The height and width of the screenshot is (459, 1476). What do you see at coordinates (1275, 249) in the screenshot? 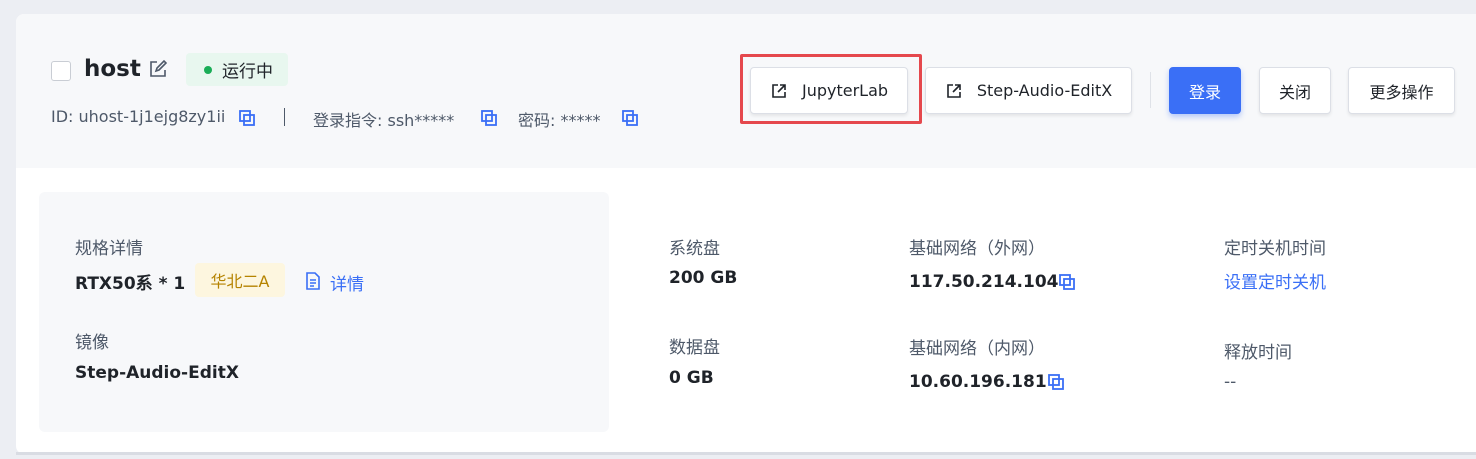
I see `shutdown-time-label: 定时关机时间` at bounding box center [1275, 249].